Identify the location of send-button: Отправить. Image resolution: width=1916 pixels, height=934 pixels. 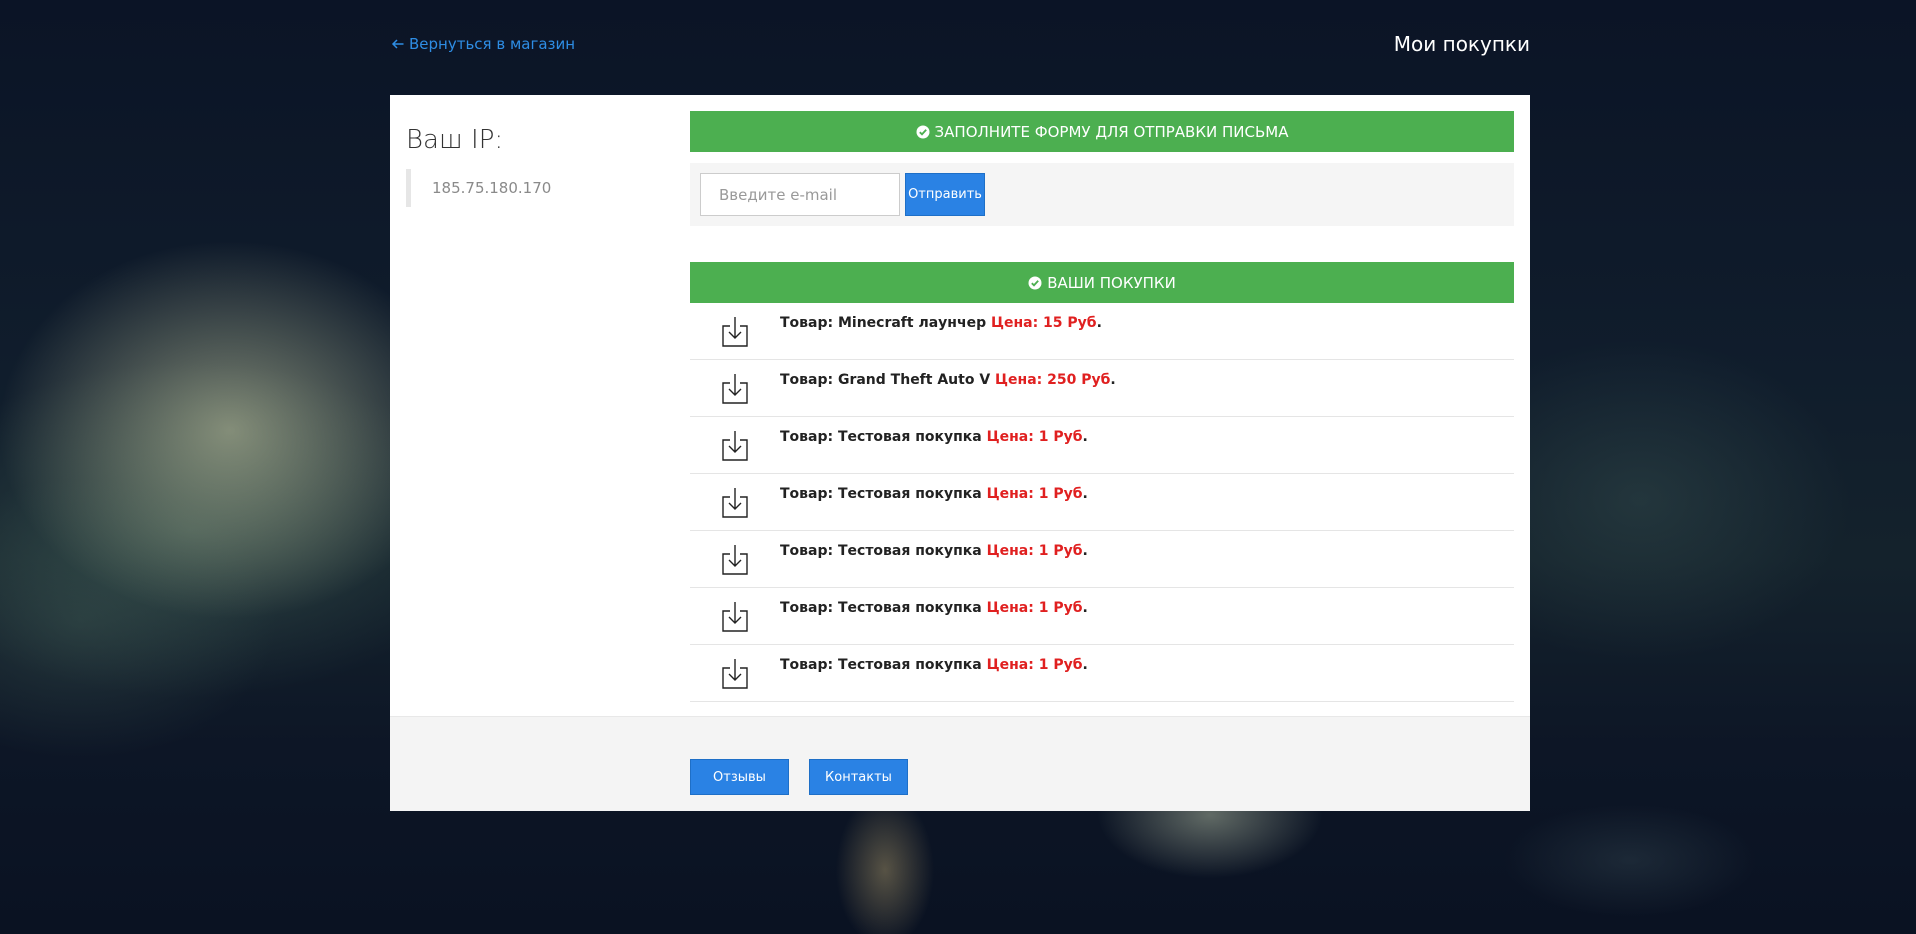
(945, 194).